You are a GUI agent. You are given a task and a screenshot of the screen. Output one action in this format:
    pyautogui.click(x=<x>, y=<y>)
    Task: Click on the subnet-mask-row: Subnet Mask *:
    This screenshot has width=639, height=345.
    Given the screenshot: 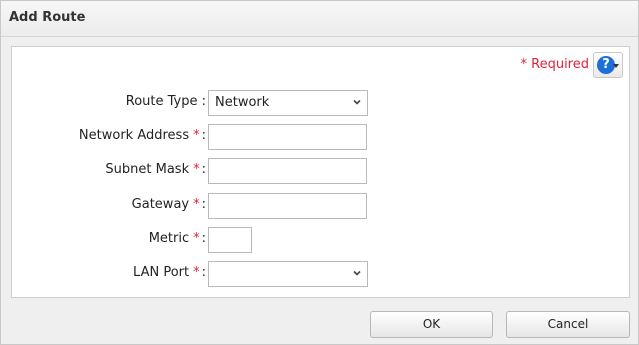 What is the action you would take?
    pyautogui.click(x=321, y=171)
    